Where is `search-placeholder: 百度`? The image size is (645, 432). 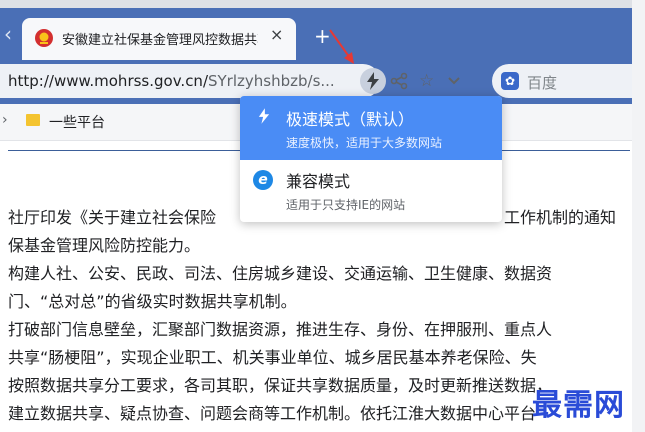 search-placeholder: 百度 is located at coordinates (542, 82).